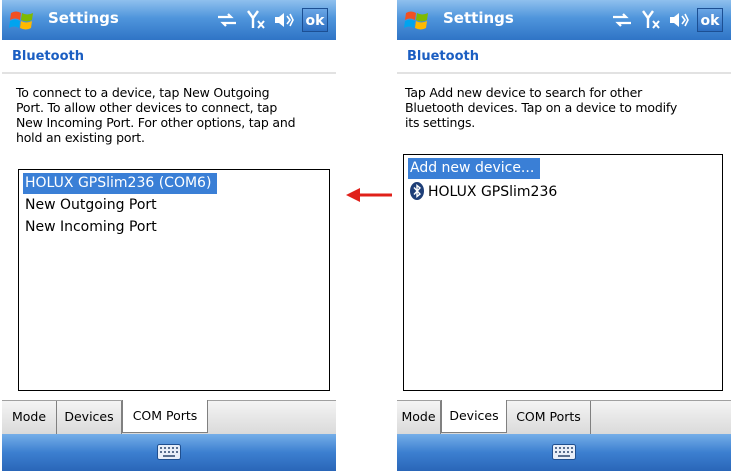 The image size is (736, 471). Describe the element at coordinates (493, 192) in the screenshot. I see `device-label: HOLUX GPSlim236` at that location.